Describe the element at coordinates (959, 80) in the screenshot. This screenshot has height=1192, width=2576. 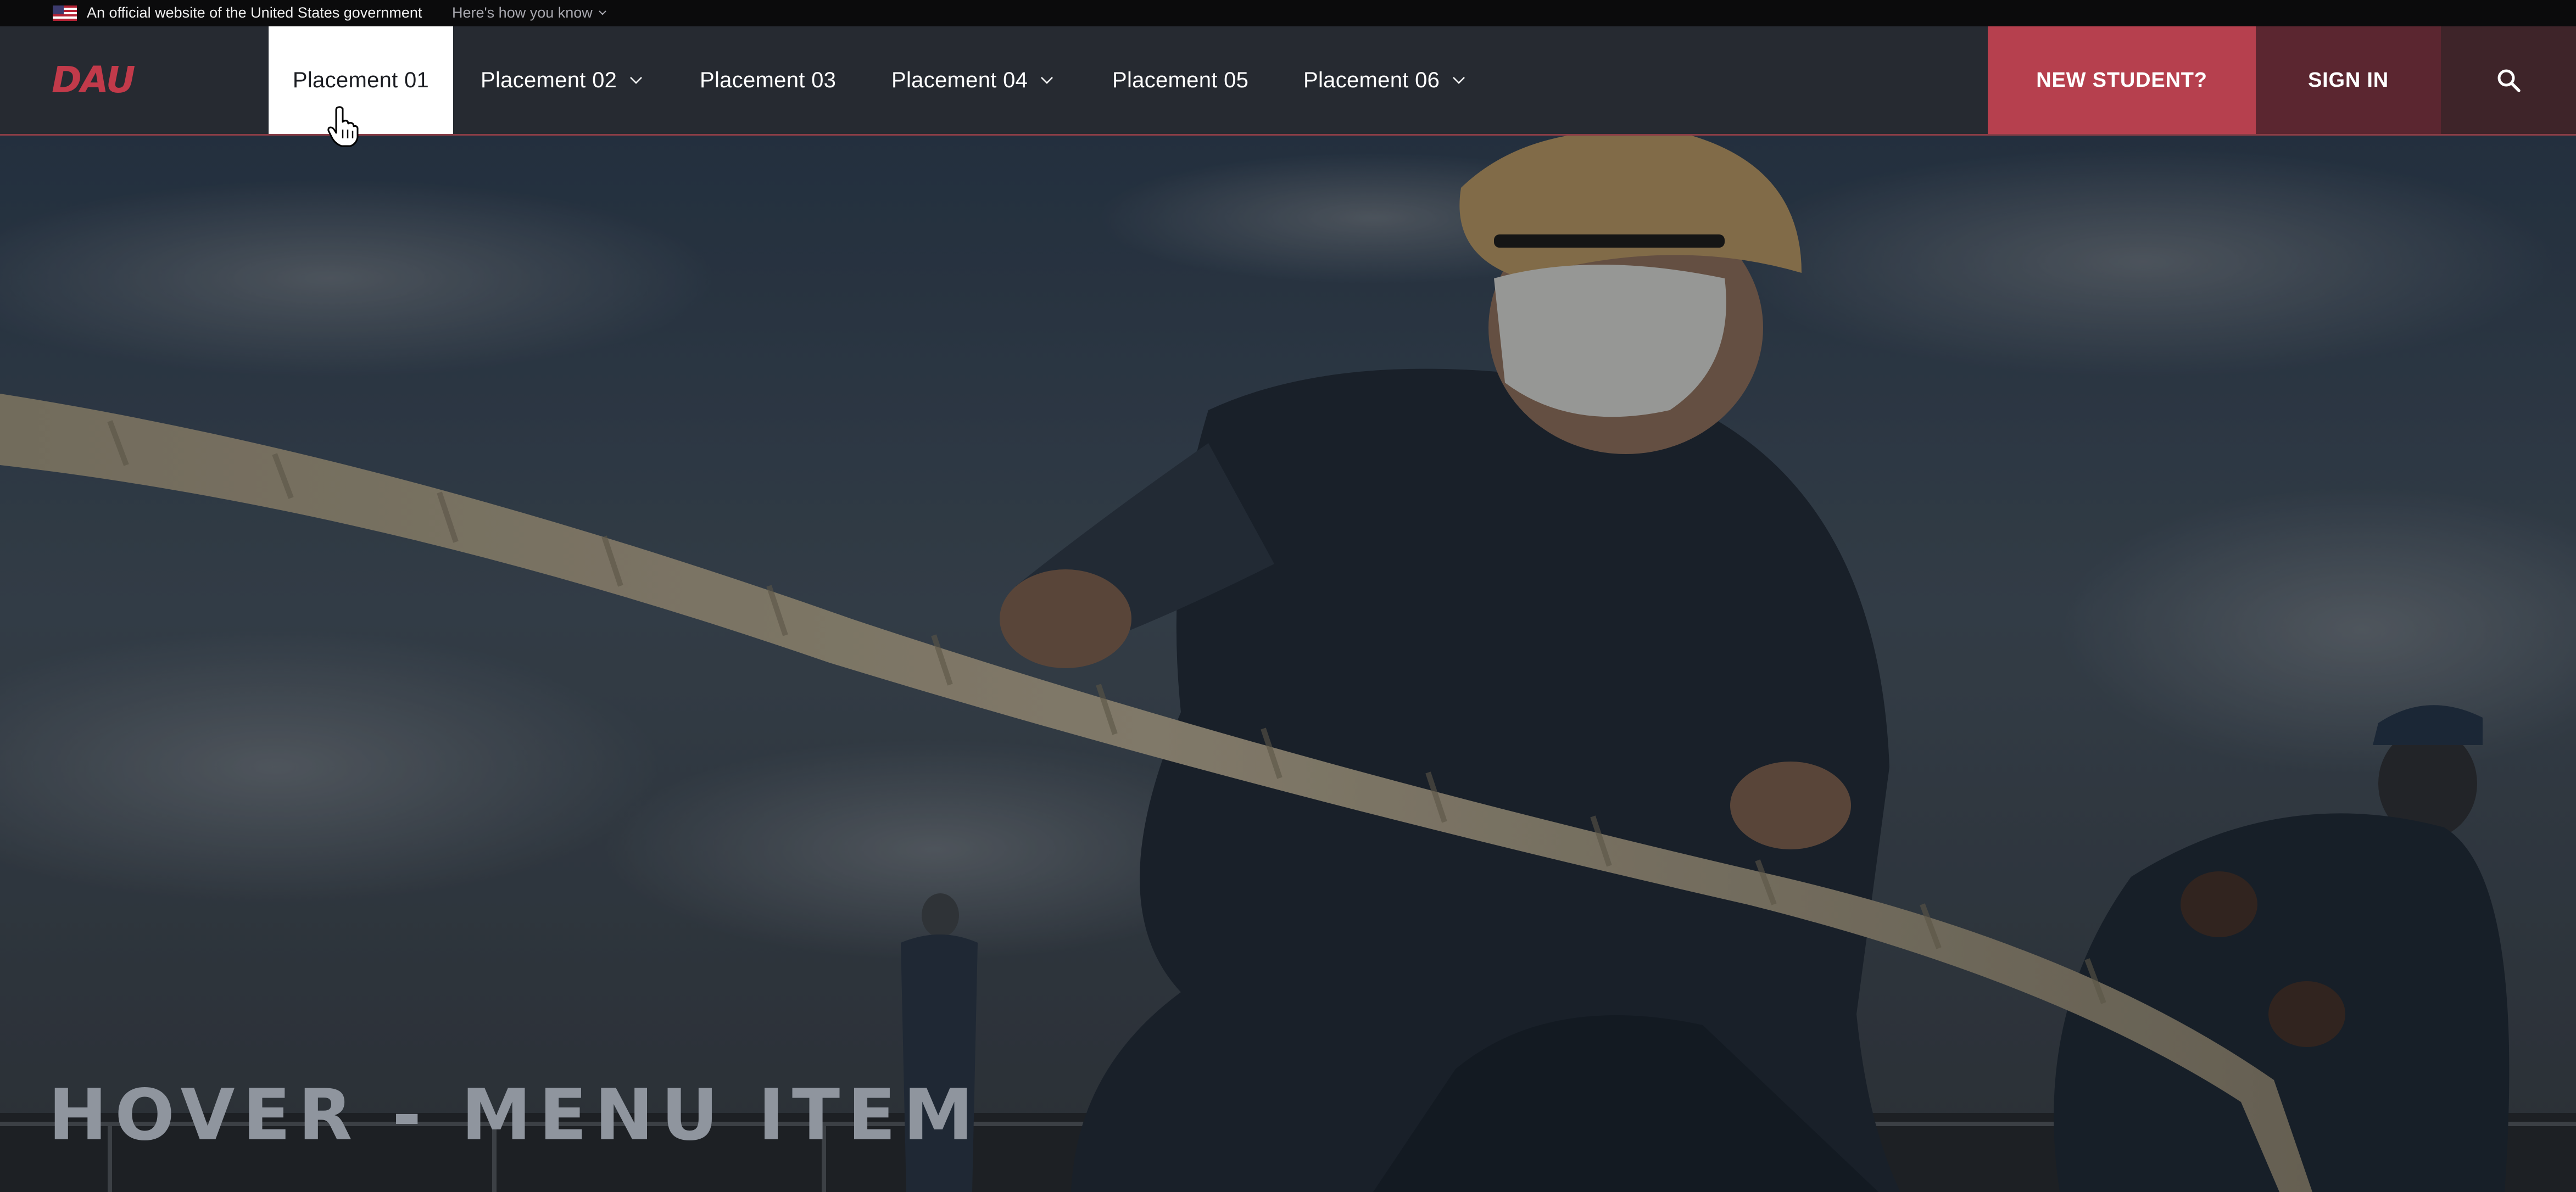
I see `nav-item-label: Placement 04` at that location.